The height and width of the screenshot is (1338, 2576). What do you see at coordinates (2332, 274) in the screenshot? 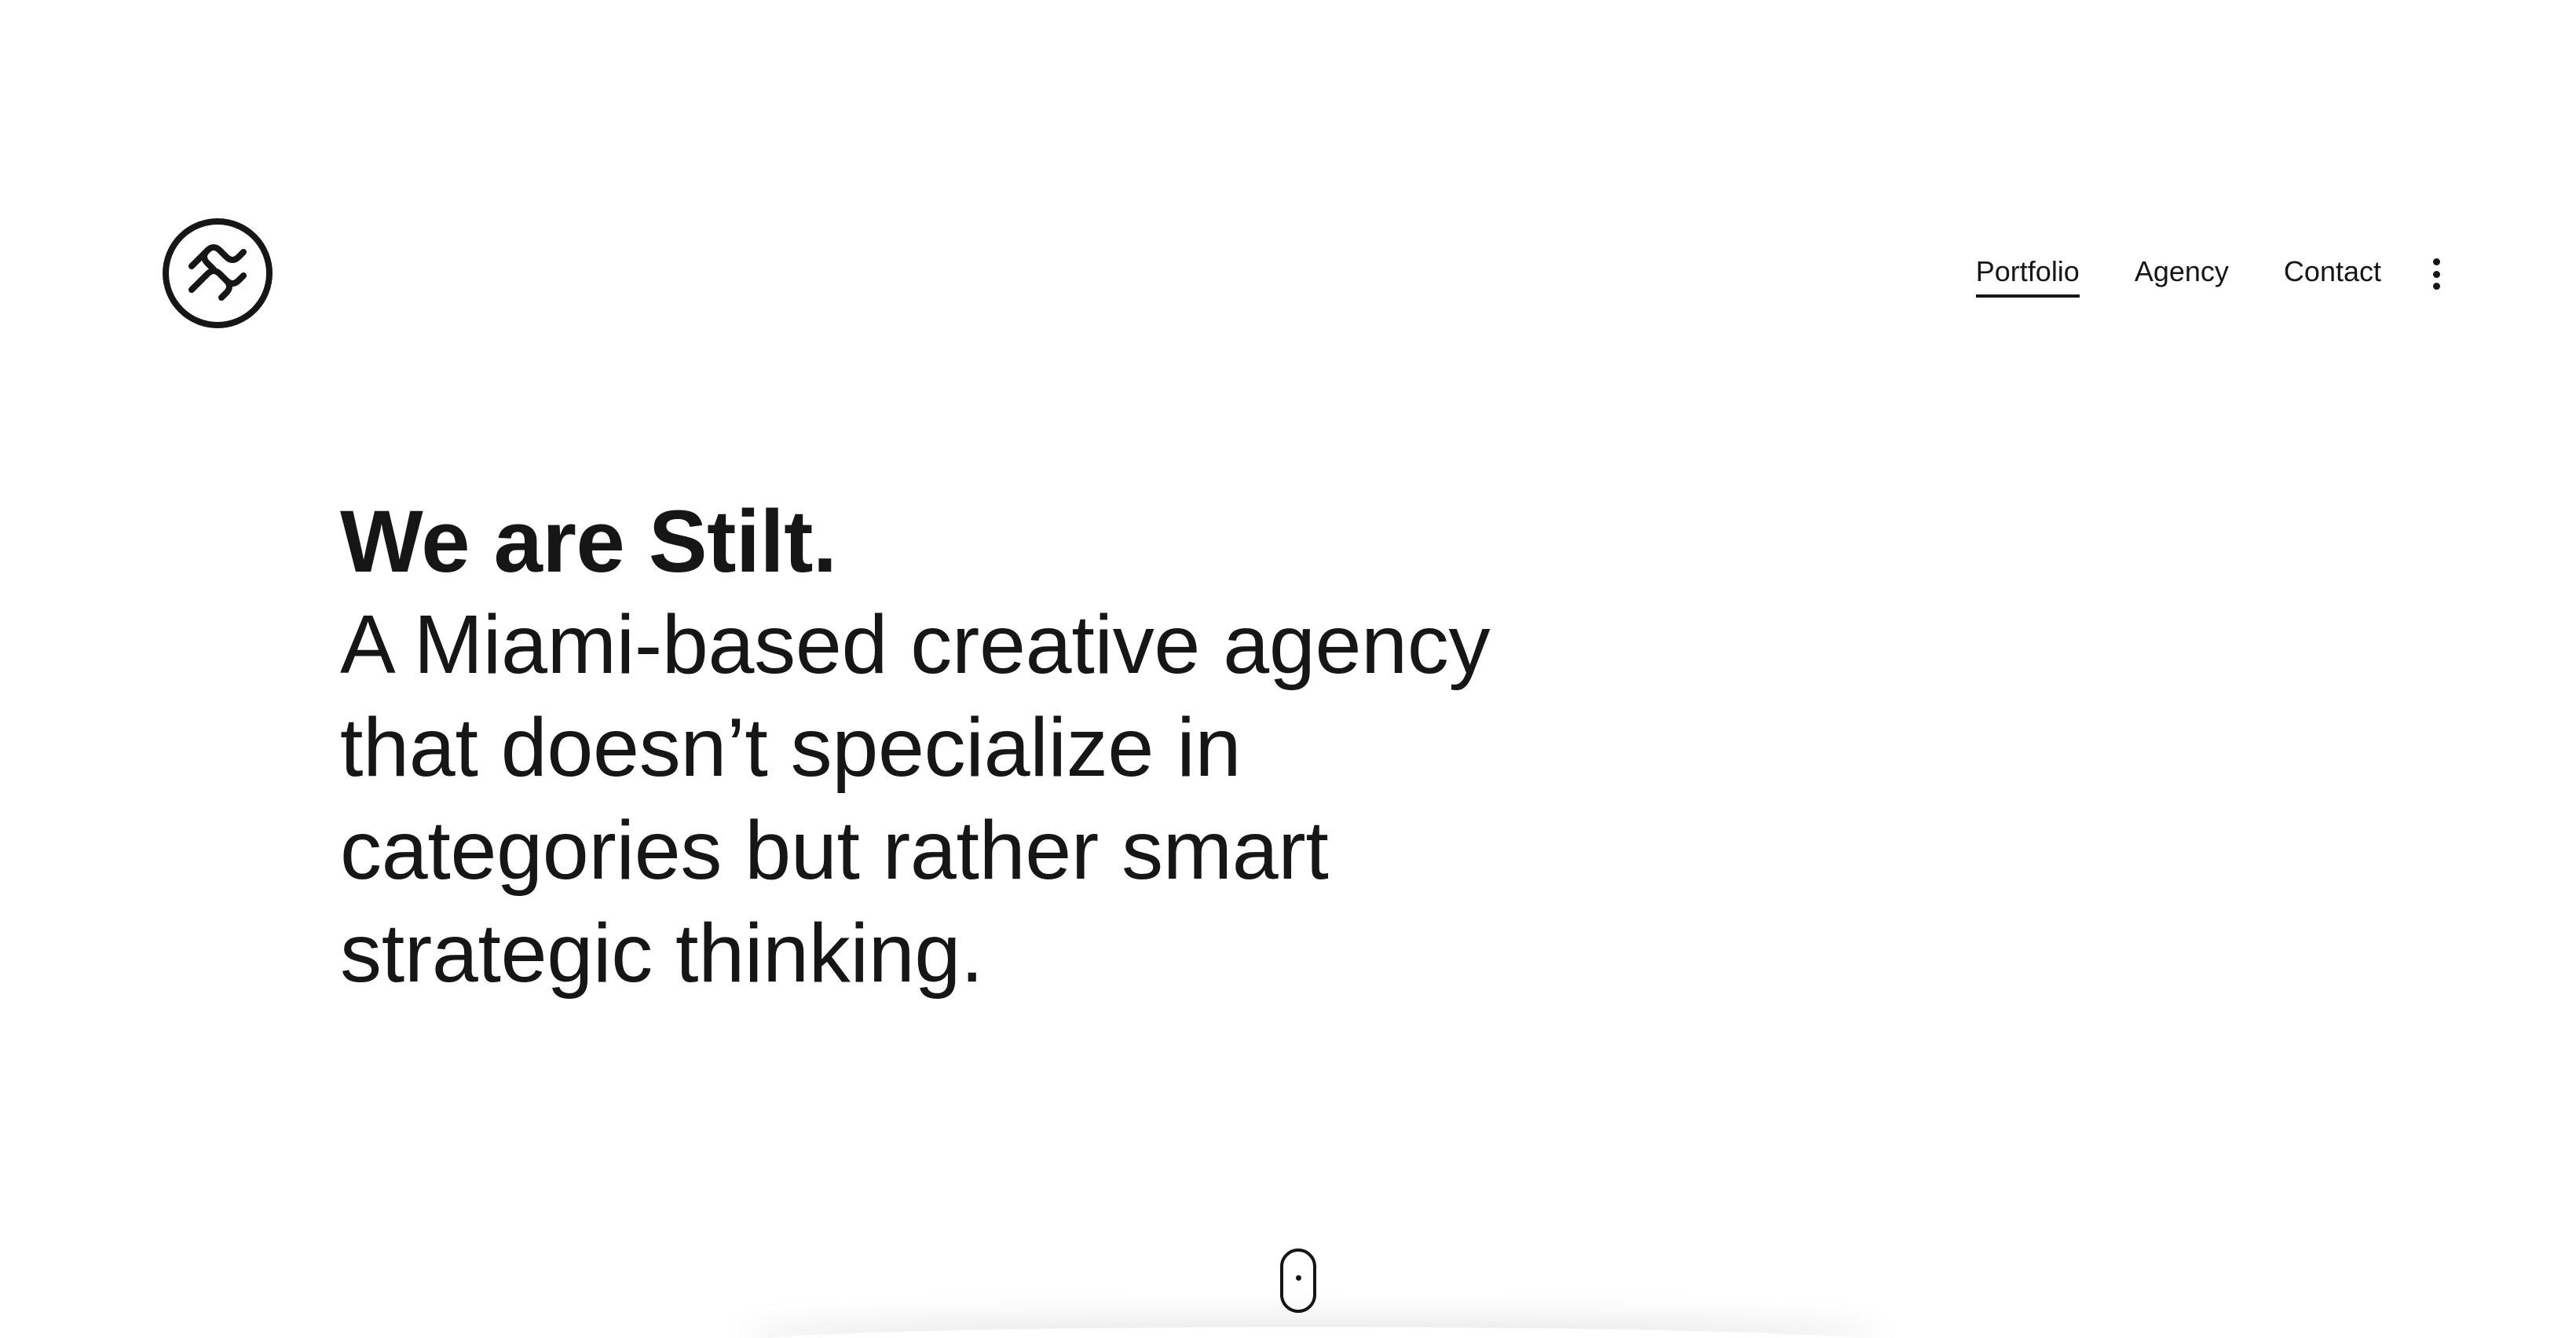
I see `nav-link-contact: Contact` at bounding box center [2332, 274].